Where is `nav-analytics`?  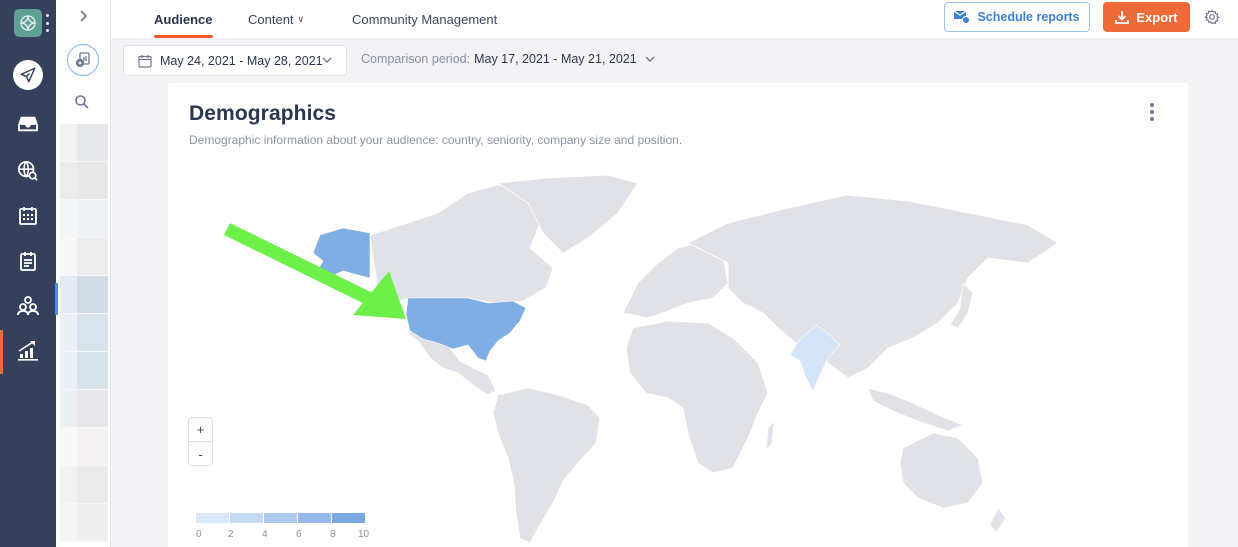 nav-analytics is located at coordinates (28, 352).